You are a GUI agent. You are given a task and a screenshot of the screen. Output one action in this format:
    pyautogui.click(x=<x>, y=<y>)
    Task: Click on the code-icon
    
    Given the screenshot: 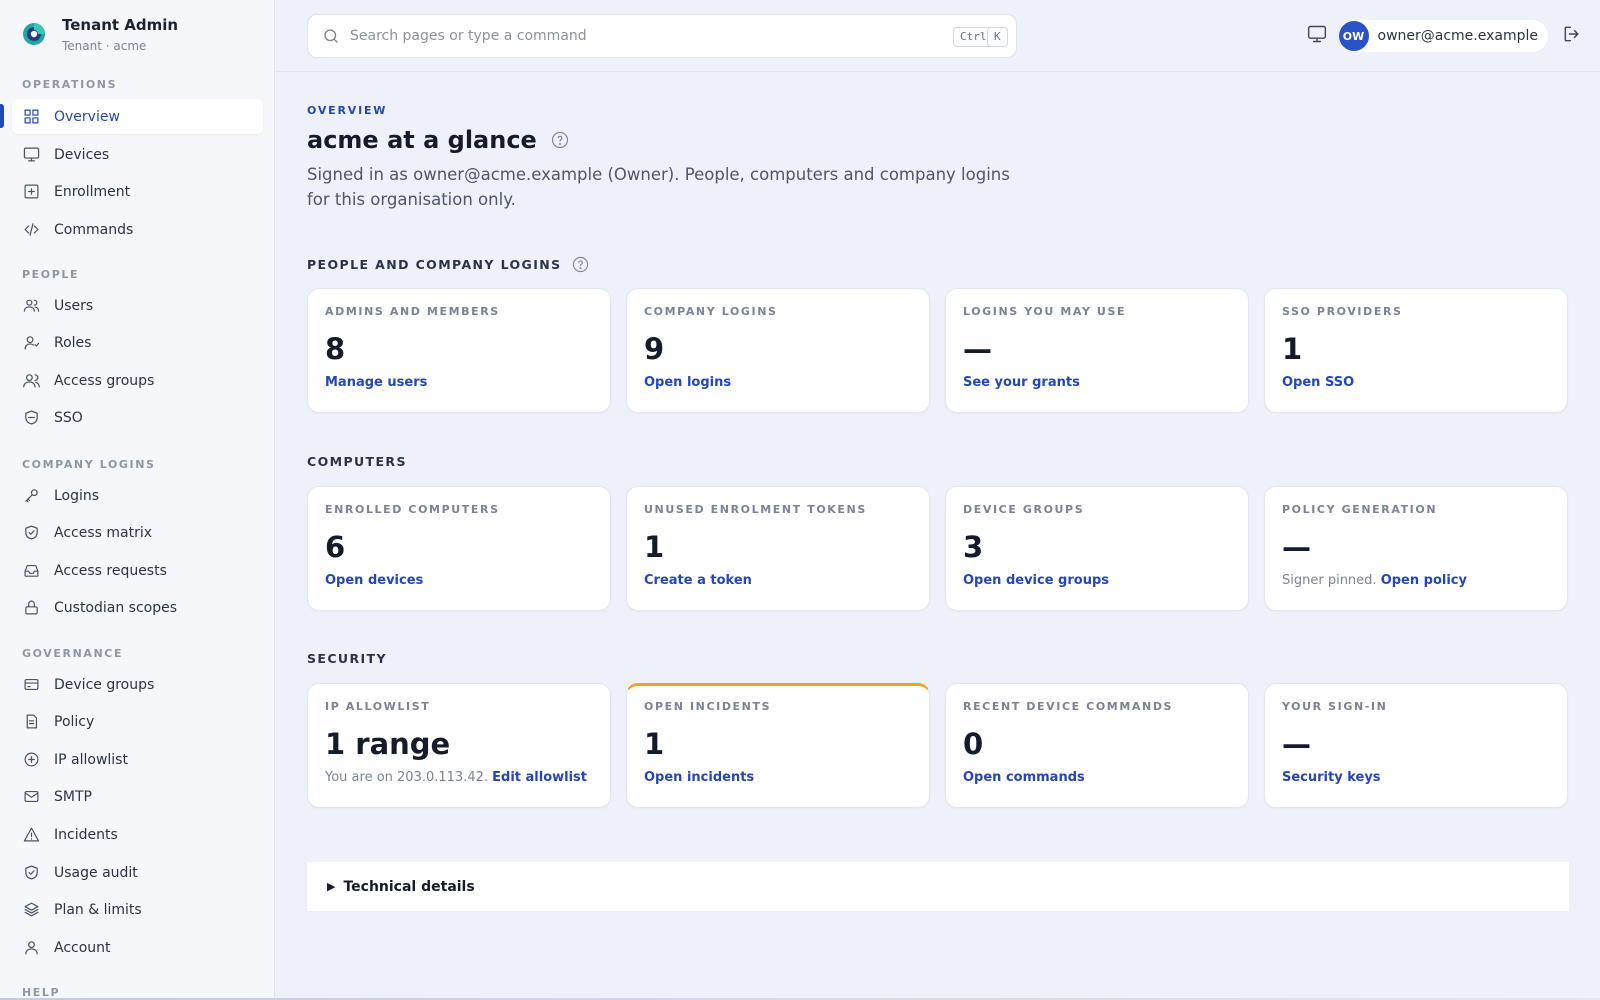 What is the action you would take?
    pyautogui.click(x=31, y=229)
    